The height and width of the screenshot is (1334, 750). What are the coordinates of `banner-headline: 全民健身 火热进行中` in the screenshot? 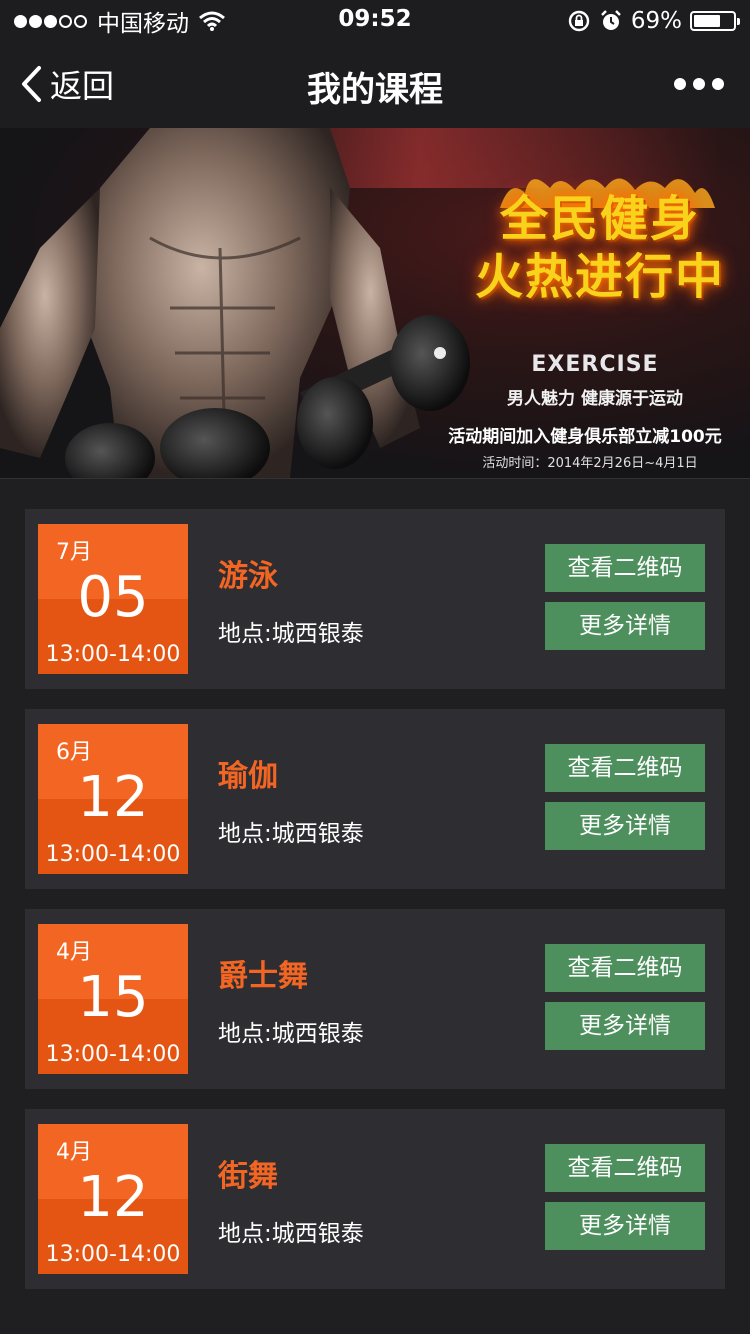 It's located at (600, 248).